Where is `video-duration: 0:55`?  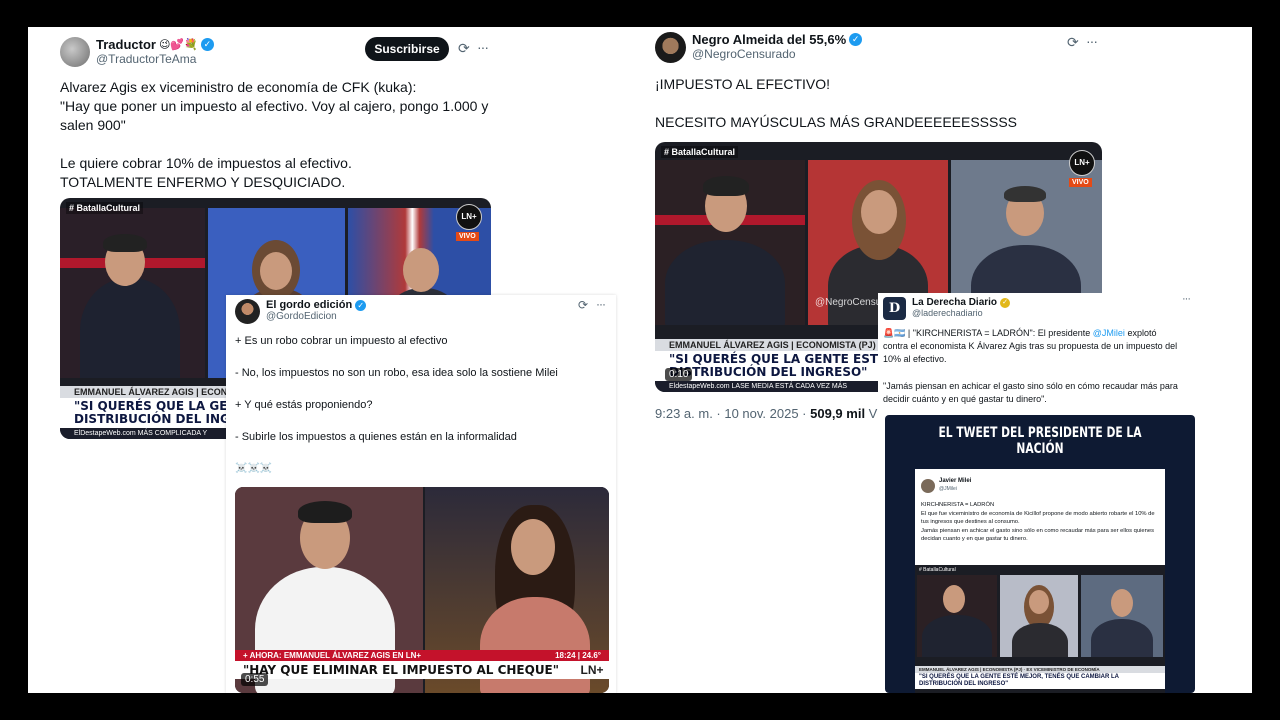
video-duration: 0:55 is located at coordinates (255, 679).